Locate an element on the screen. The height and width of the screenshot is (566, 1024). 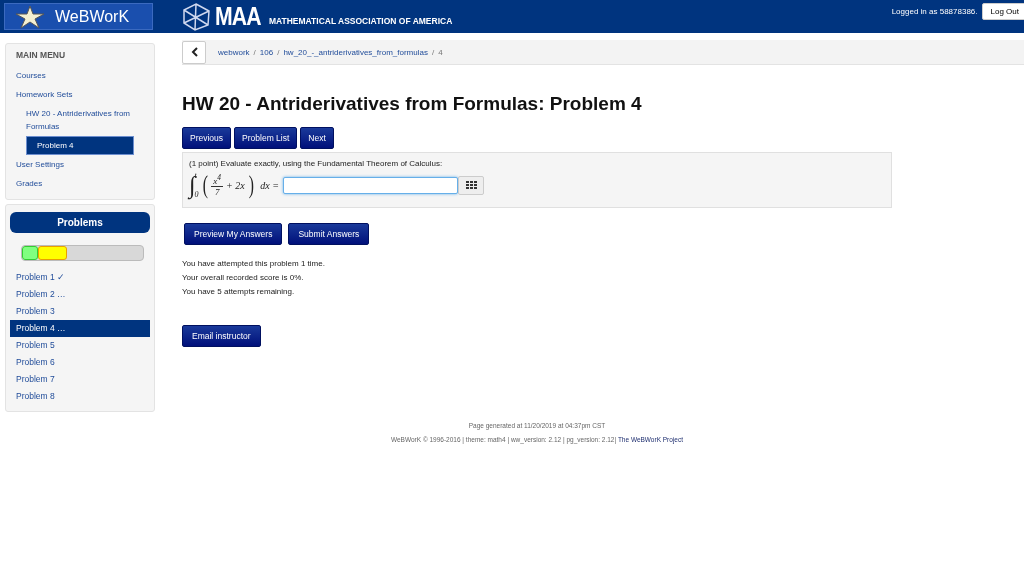
breadcrumb-link: webwork is located at coordinates (234, 52).